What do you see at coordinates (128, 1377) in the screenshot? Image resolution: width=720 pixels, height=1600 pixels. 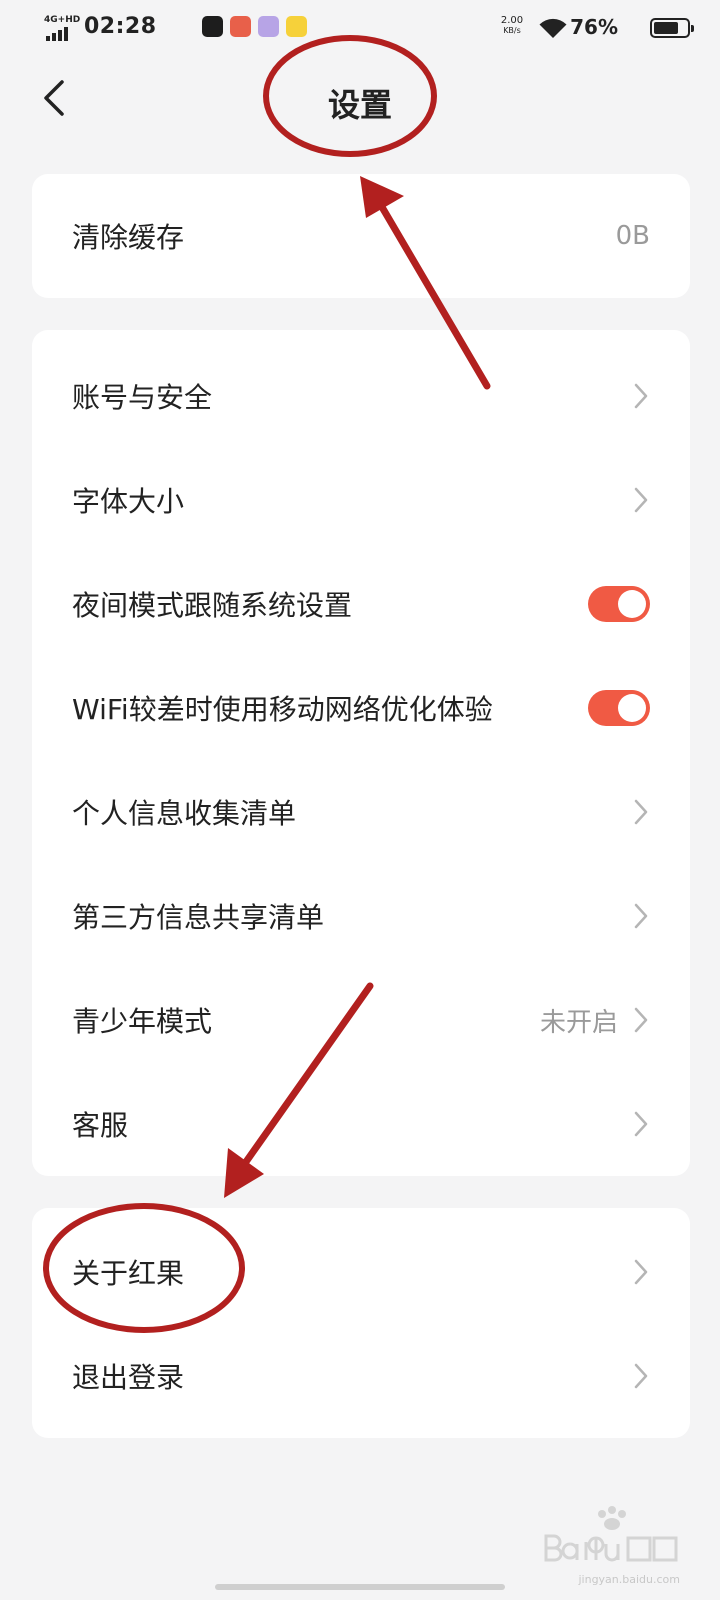 I see `row-label: 退出登录` at bounding box center [128, 1377].